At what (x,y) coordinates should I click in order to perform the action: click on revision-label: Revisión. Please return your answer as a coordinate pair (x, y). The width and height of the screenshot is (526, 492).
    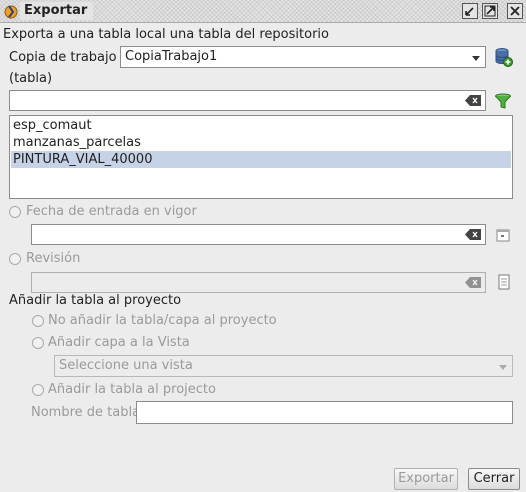
    Looking at the image, I should click on (53, 258).